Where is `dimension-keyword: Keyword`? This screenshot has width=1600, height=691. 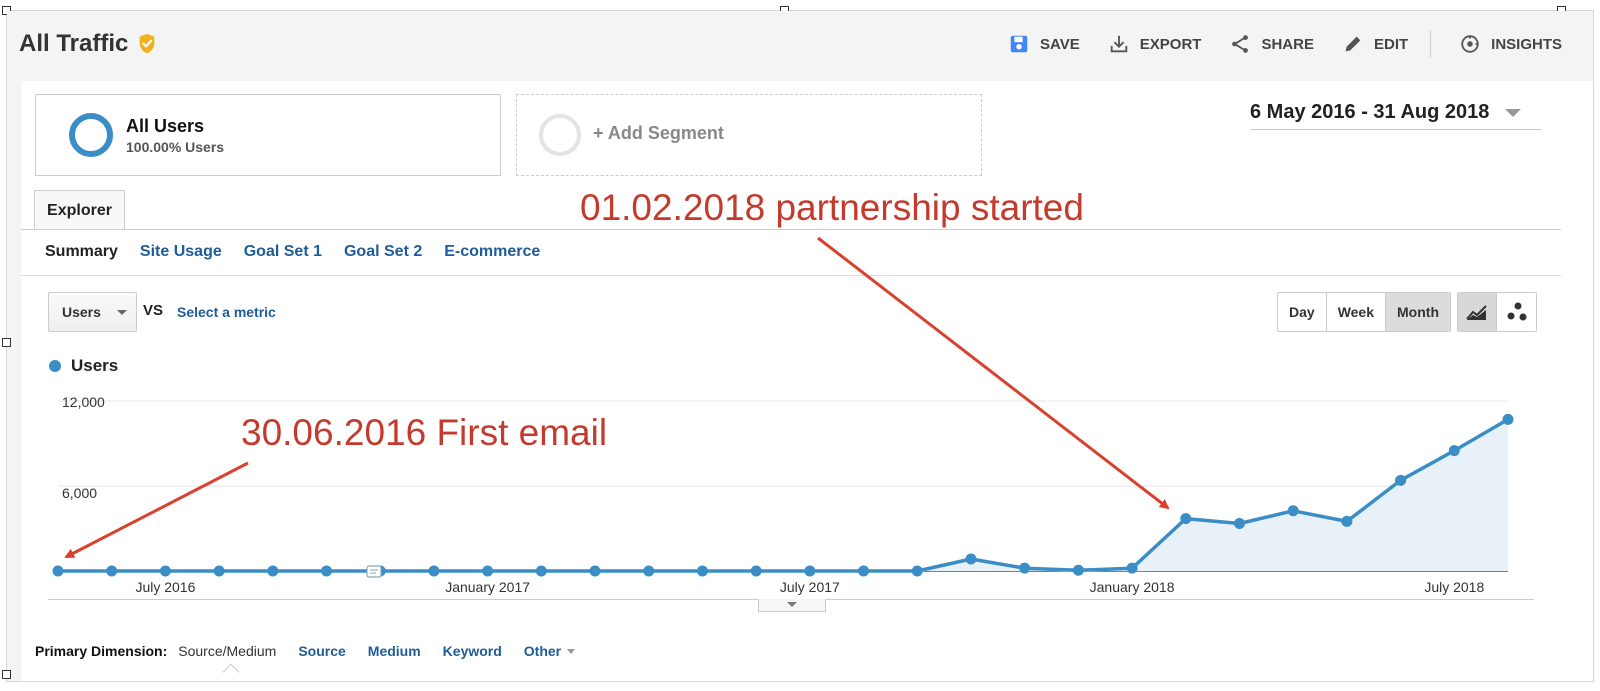
dimension-keyword: Keyword is located at coordinates (472, 651).